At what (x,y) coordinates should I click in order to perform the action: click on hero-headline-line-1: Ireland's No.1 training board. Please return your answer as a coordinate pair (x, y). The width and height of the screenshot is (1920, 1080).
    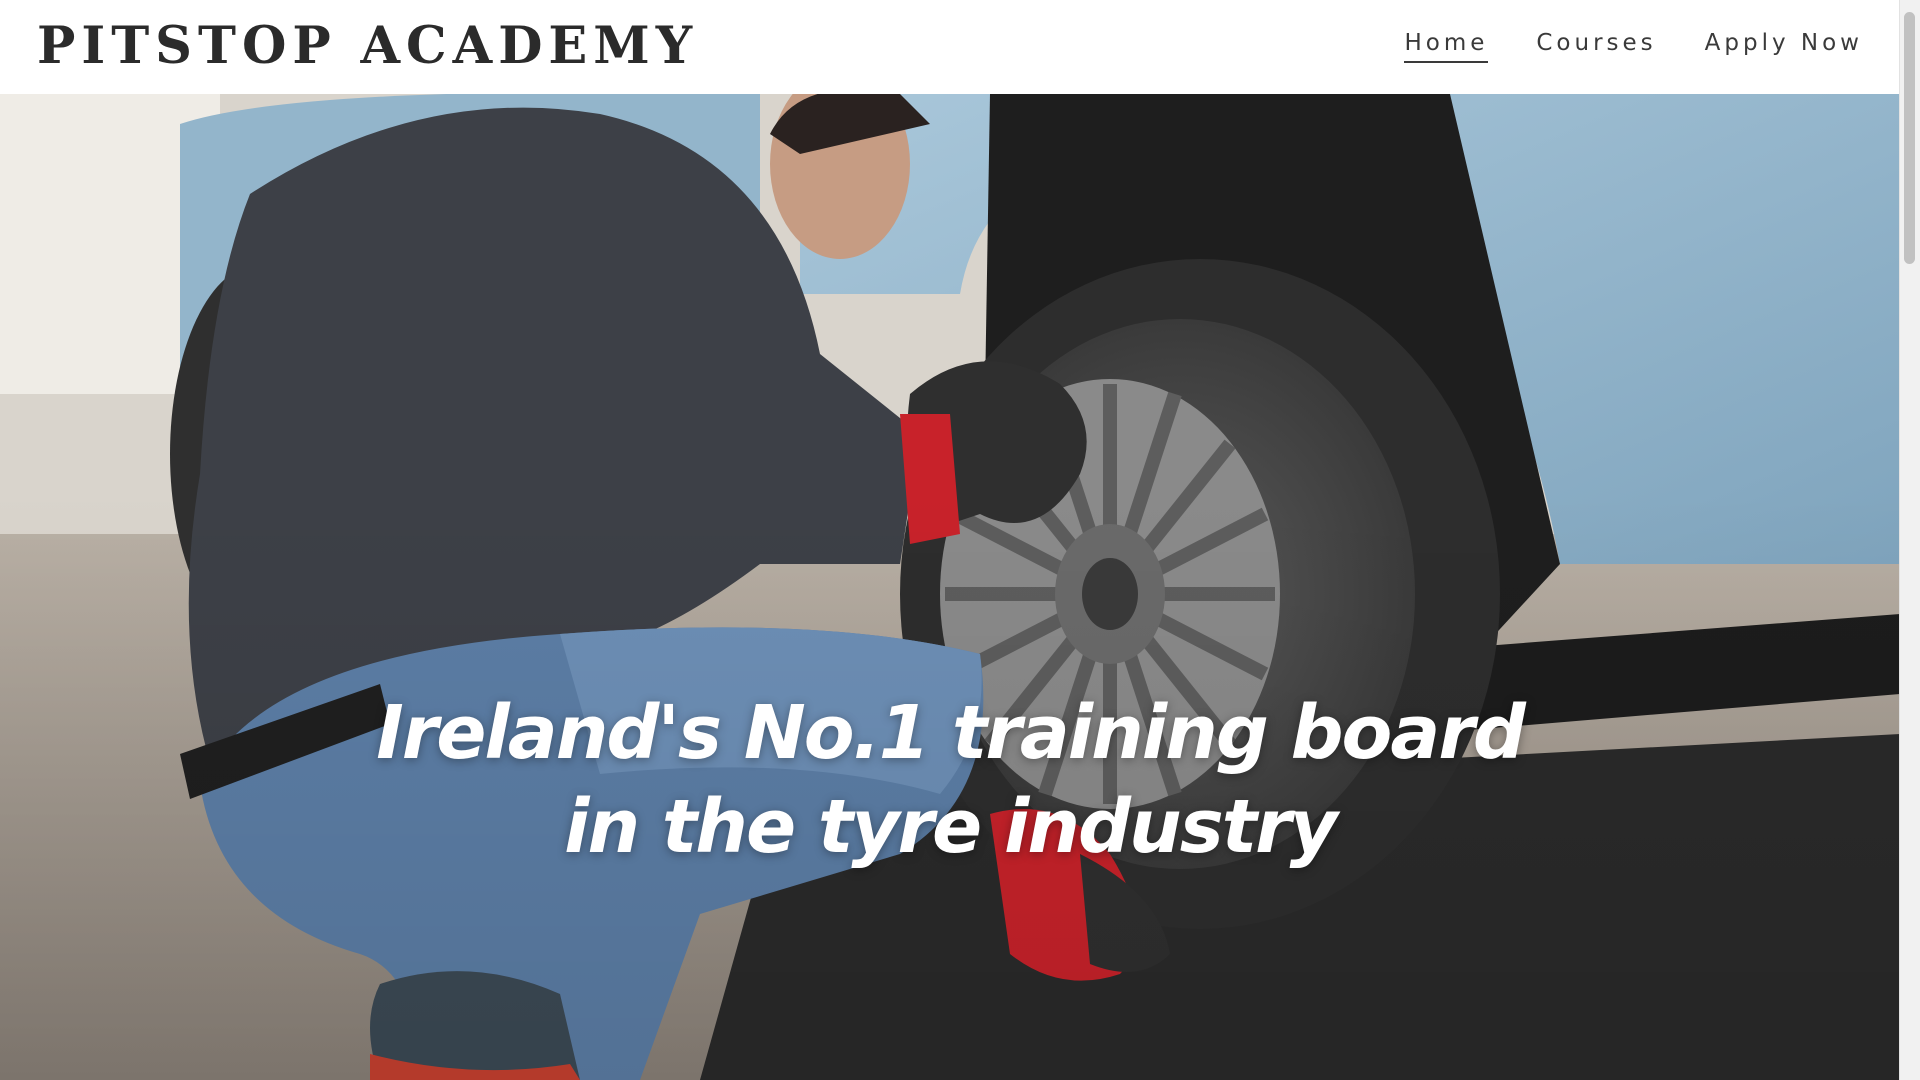
    Looking at the image, I should click on (951, 732).